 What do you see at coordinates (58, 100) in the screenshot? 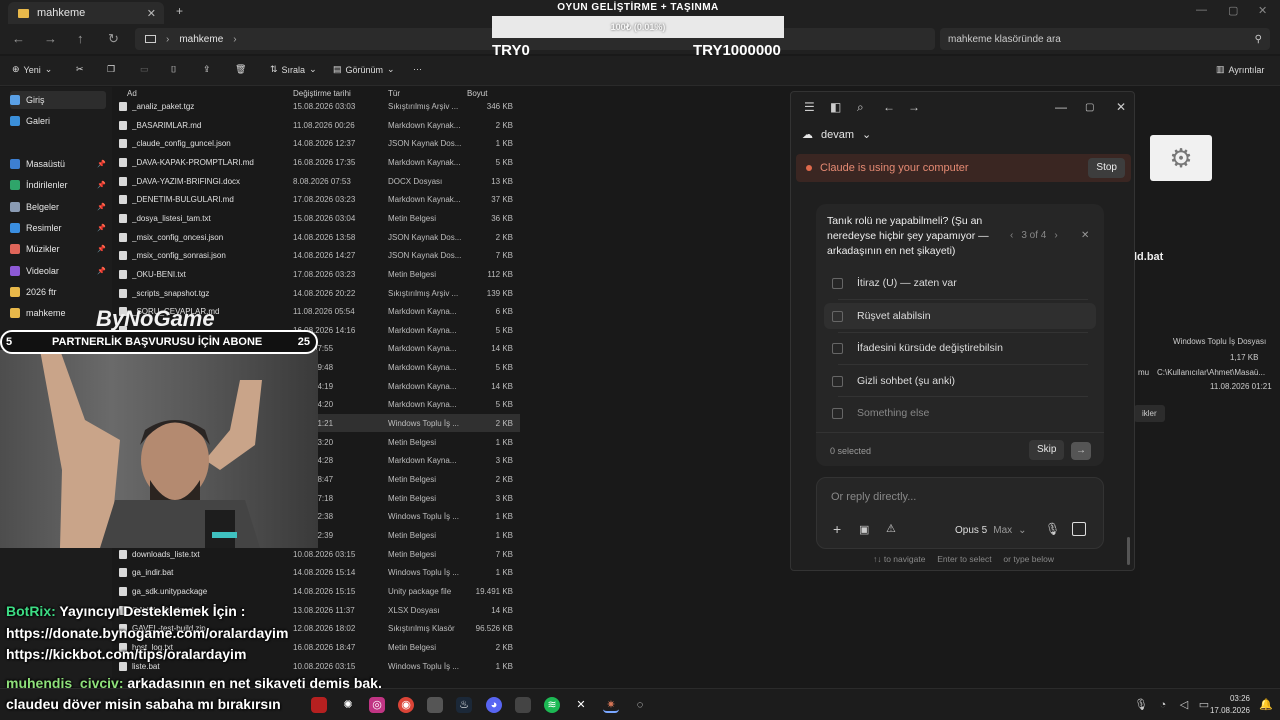
I see `sidebar-item-home: Giriş` at bounding box center [58, 100].